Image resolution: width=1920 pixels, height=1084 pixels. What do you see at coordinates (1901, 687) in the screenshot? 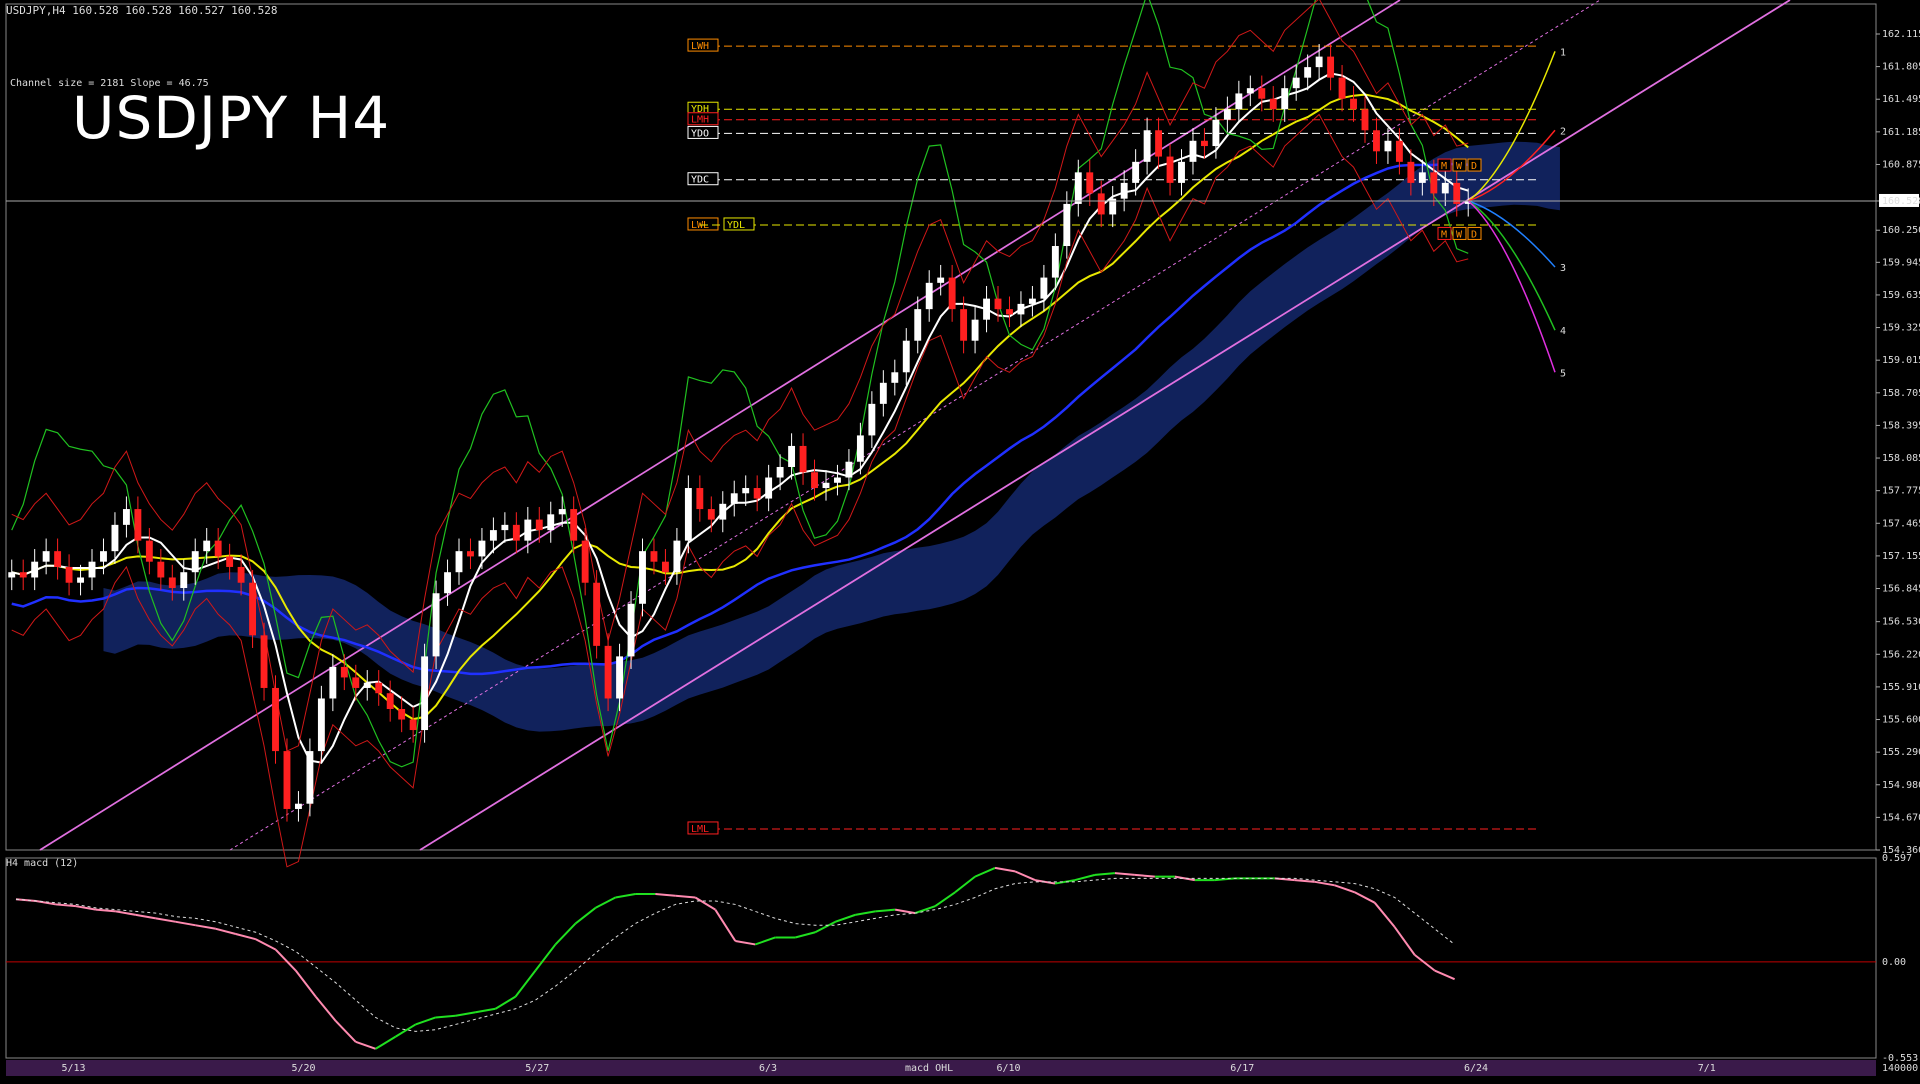
I see `price-tick-label: 155.910` at bounding box center [1901, 687].